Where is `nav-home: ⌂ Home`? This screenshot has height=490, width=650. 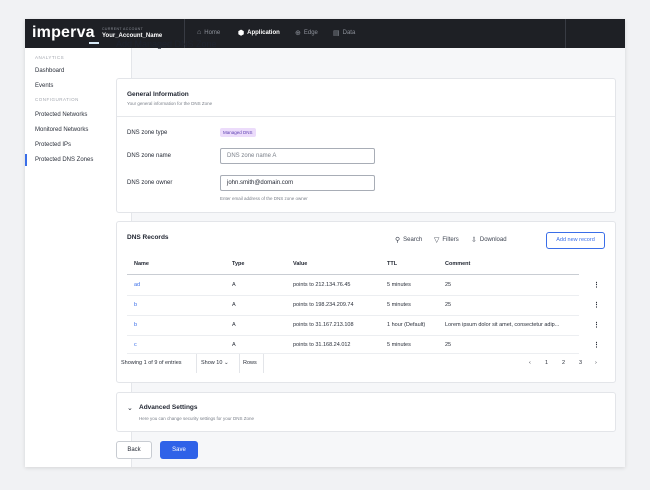
nav-home: ⌂ Home is located at coordinates (208, 32).